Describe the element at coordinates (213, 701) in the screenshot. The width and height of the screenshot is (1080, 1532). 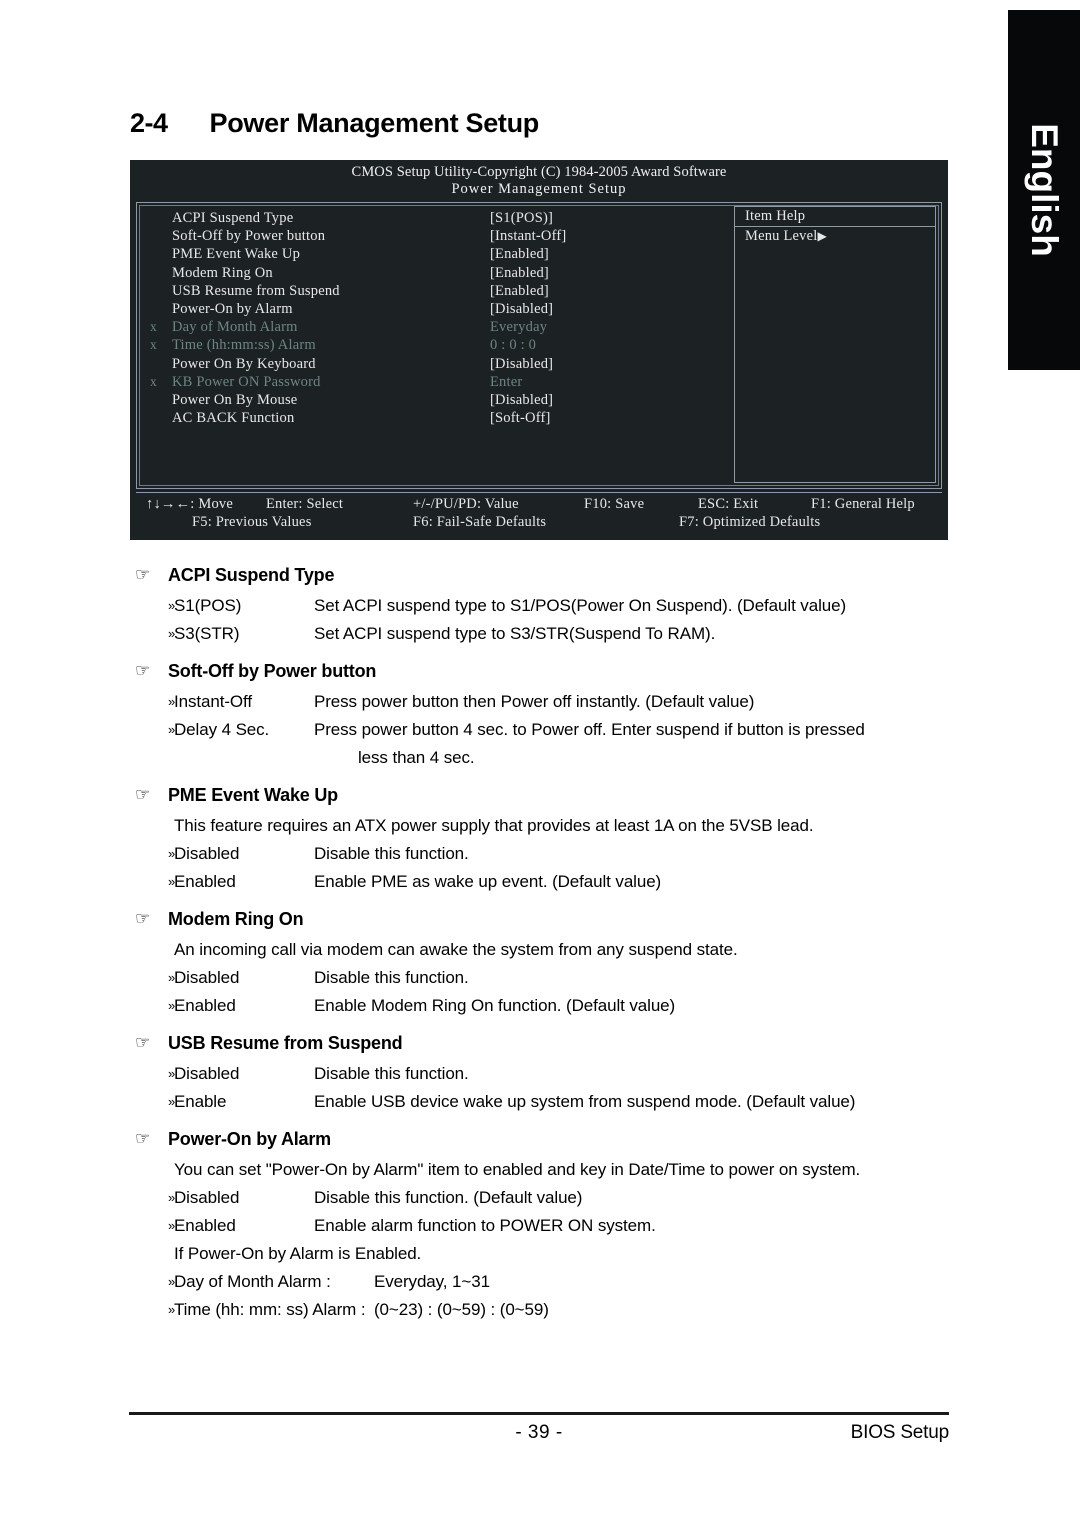
I see `option-name: Instant-Off` at that location.